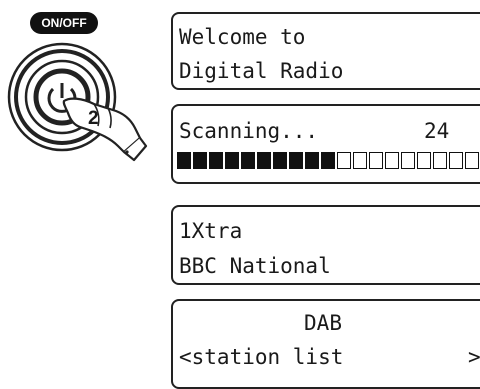  Describe the element at coordinates (211, 231) in the screenshot. I see `station-name: 1Xtra` at that location.